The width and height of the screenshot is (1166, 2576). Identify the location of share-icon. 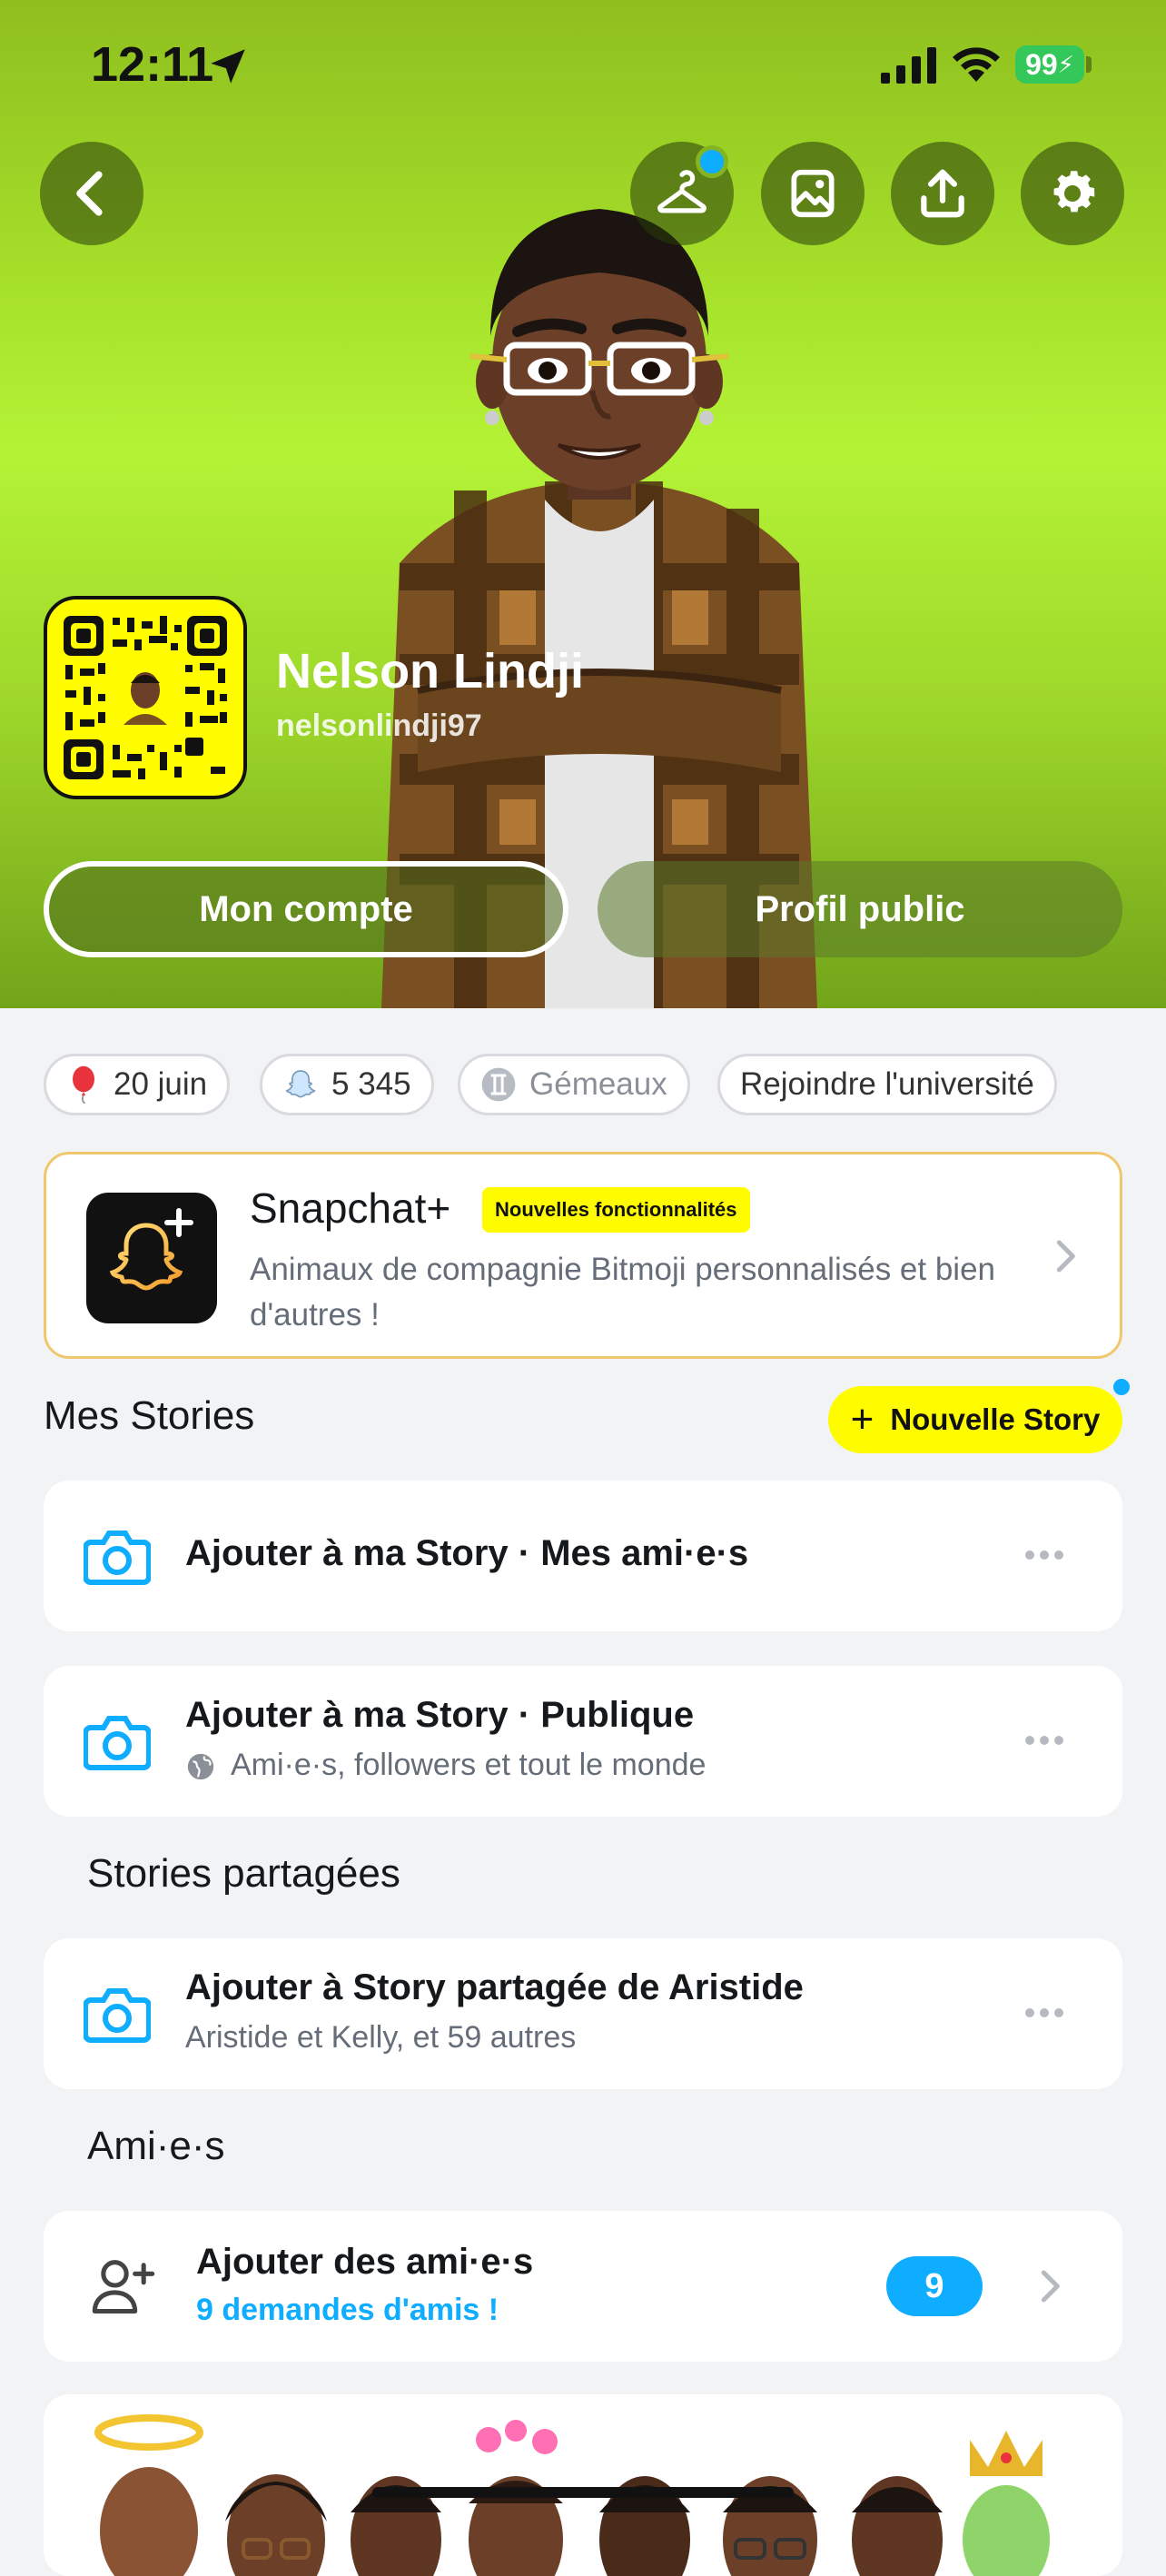
(943, 193).